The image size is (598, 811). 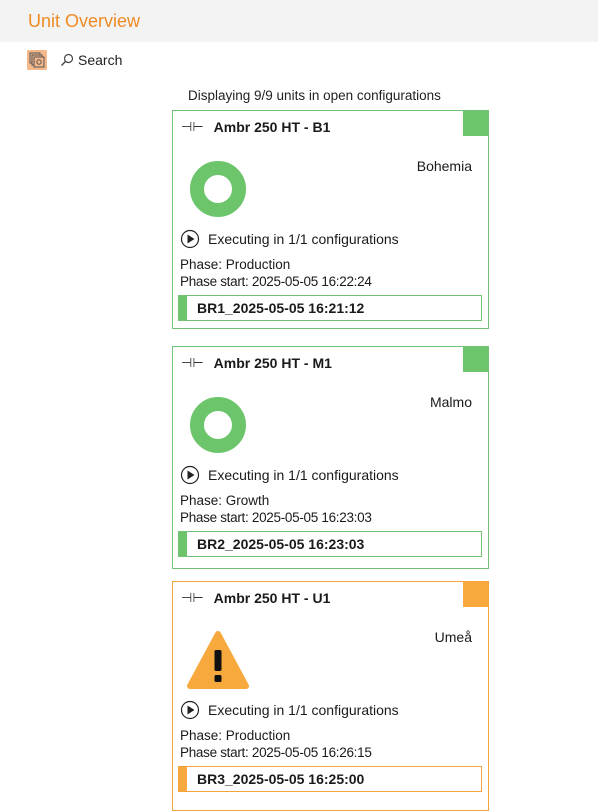 I want to click on title-bar: Unit Overview, so click(x=299, y=21).